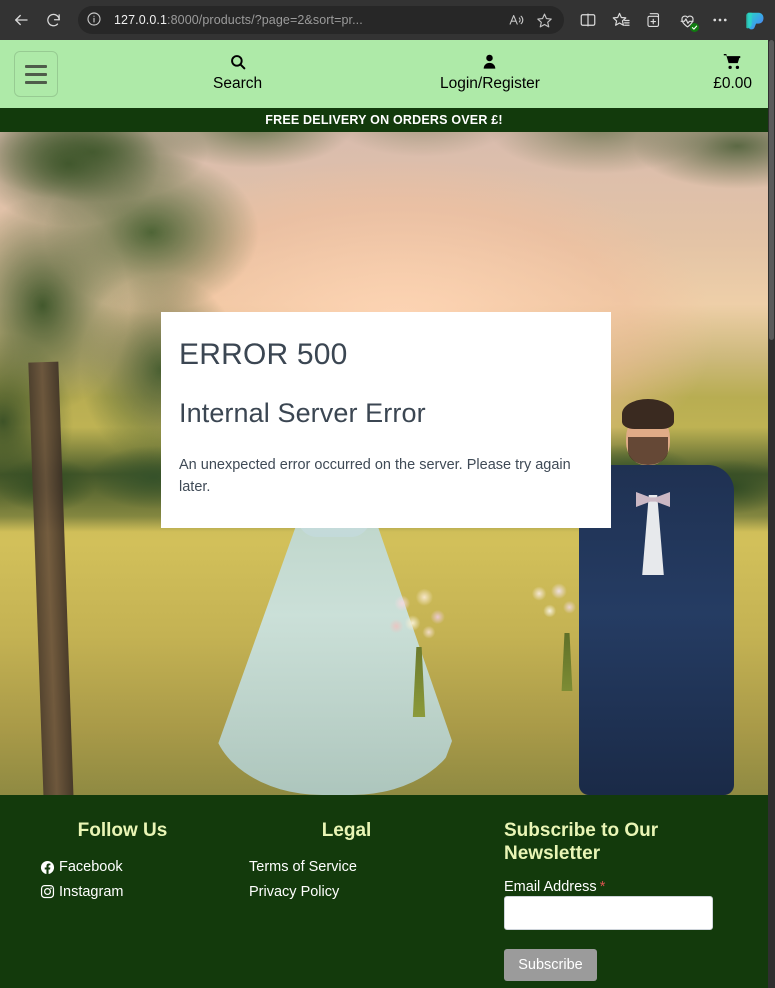  Describe the element at coordinates (608, 913) in the screenshot. I see `email-input` at that location.